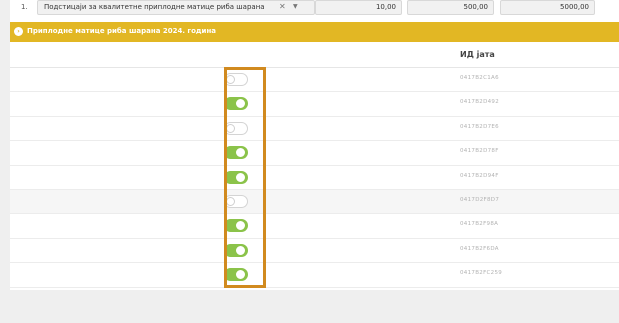 The height and width of the screenshot is (323, 619). What do you see at coordinates (479, 151) in the screenshot?
I see `flock-id: 0417B2D78F` at bounding box center [479, 151].